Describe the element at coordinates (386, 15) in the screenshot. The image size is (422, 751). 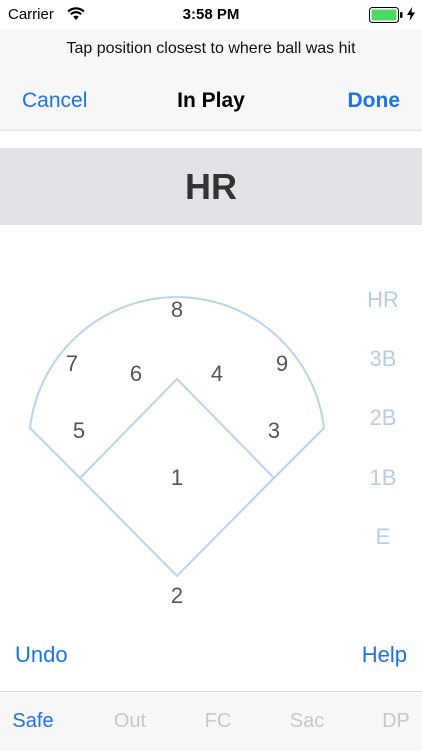
I see `battery-icon` at that location.